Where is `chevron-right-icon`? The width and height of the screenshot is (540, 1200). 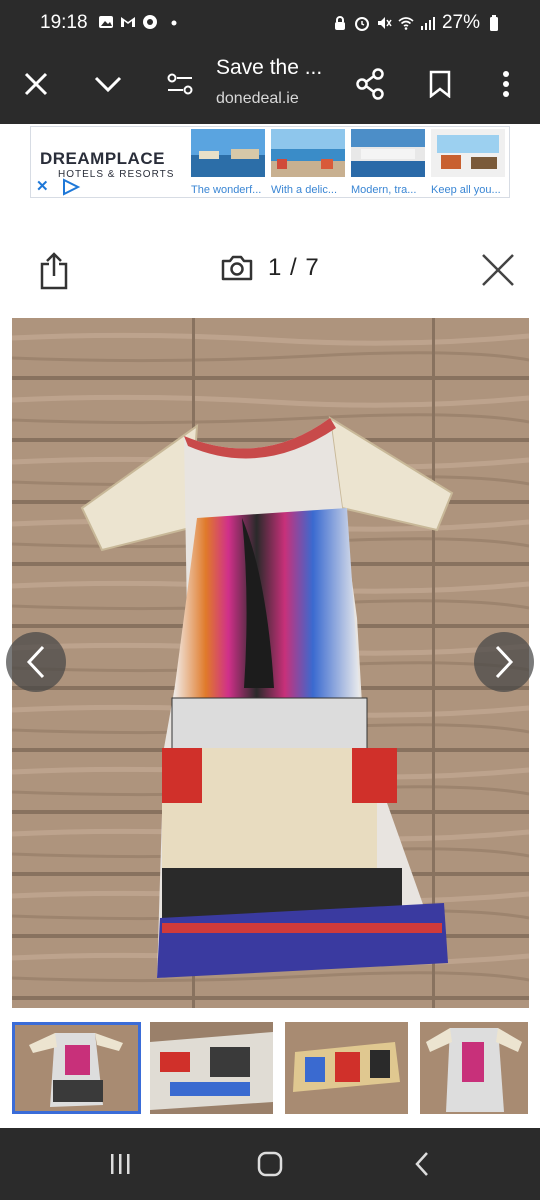
chevron-right-icon is located at coordinates (504, 662).